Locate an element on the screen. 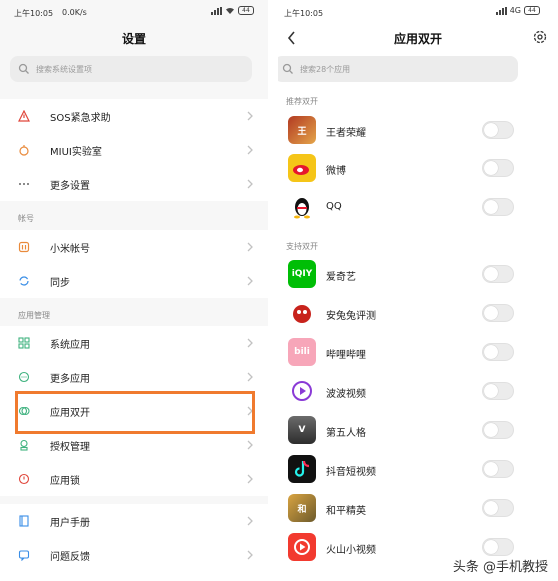  settings-item-more-settings: 更多设置 is located at coordinates (134, 184).